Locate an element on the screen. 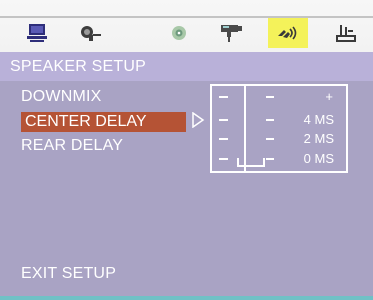 The width and height of the screenshot is (373, 300). menu-item-center-delay: CENTER DELAY is located at coordinates (103, 122).